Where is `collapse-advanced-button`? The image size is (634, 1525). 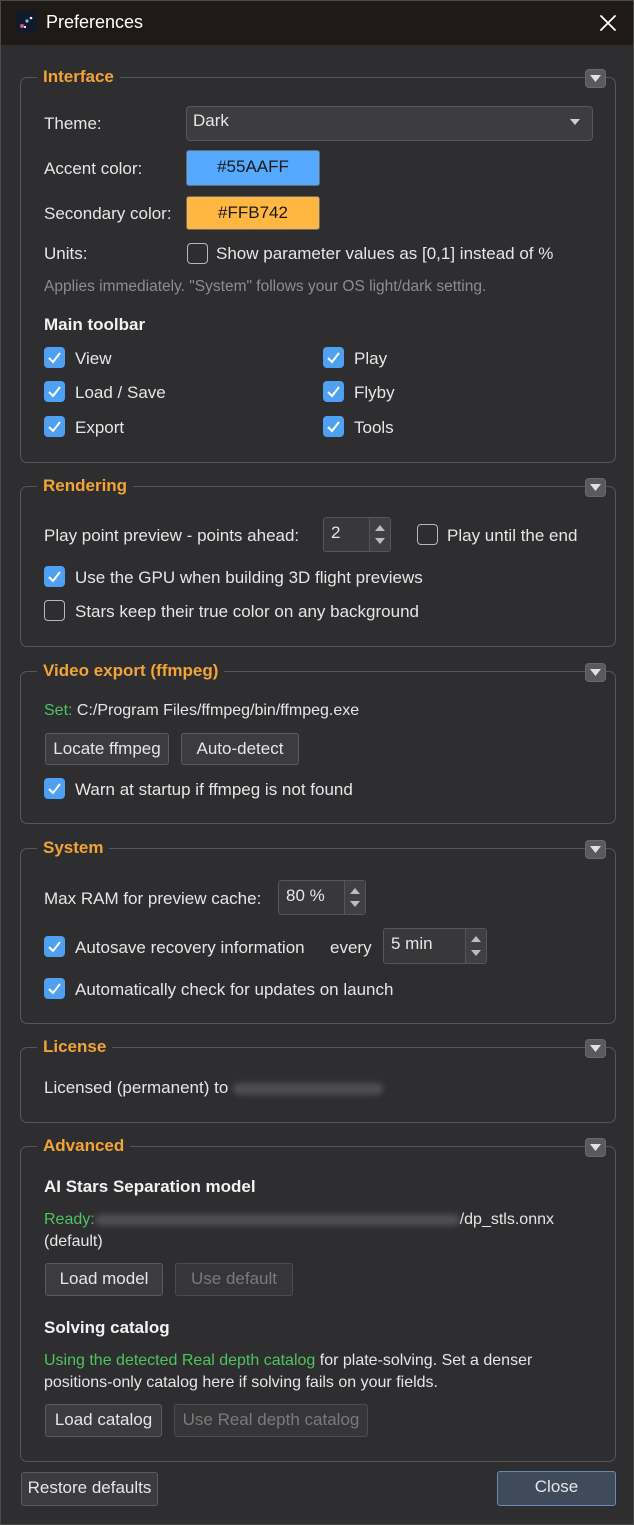
collapse-advanced-button is located at coordinates (595, 1147).